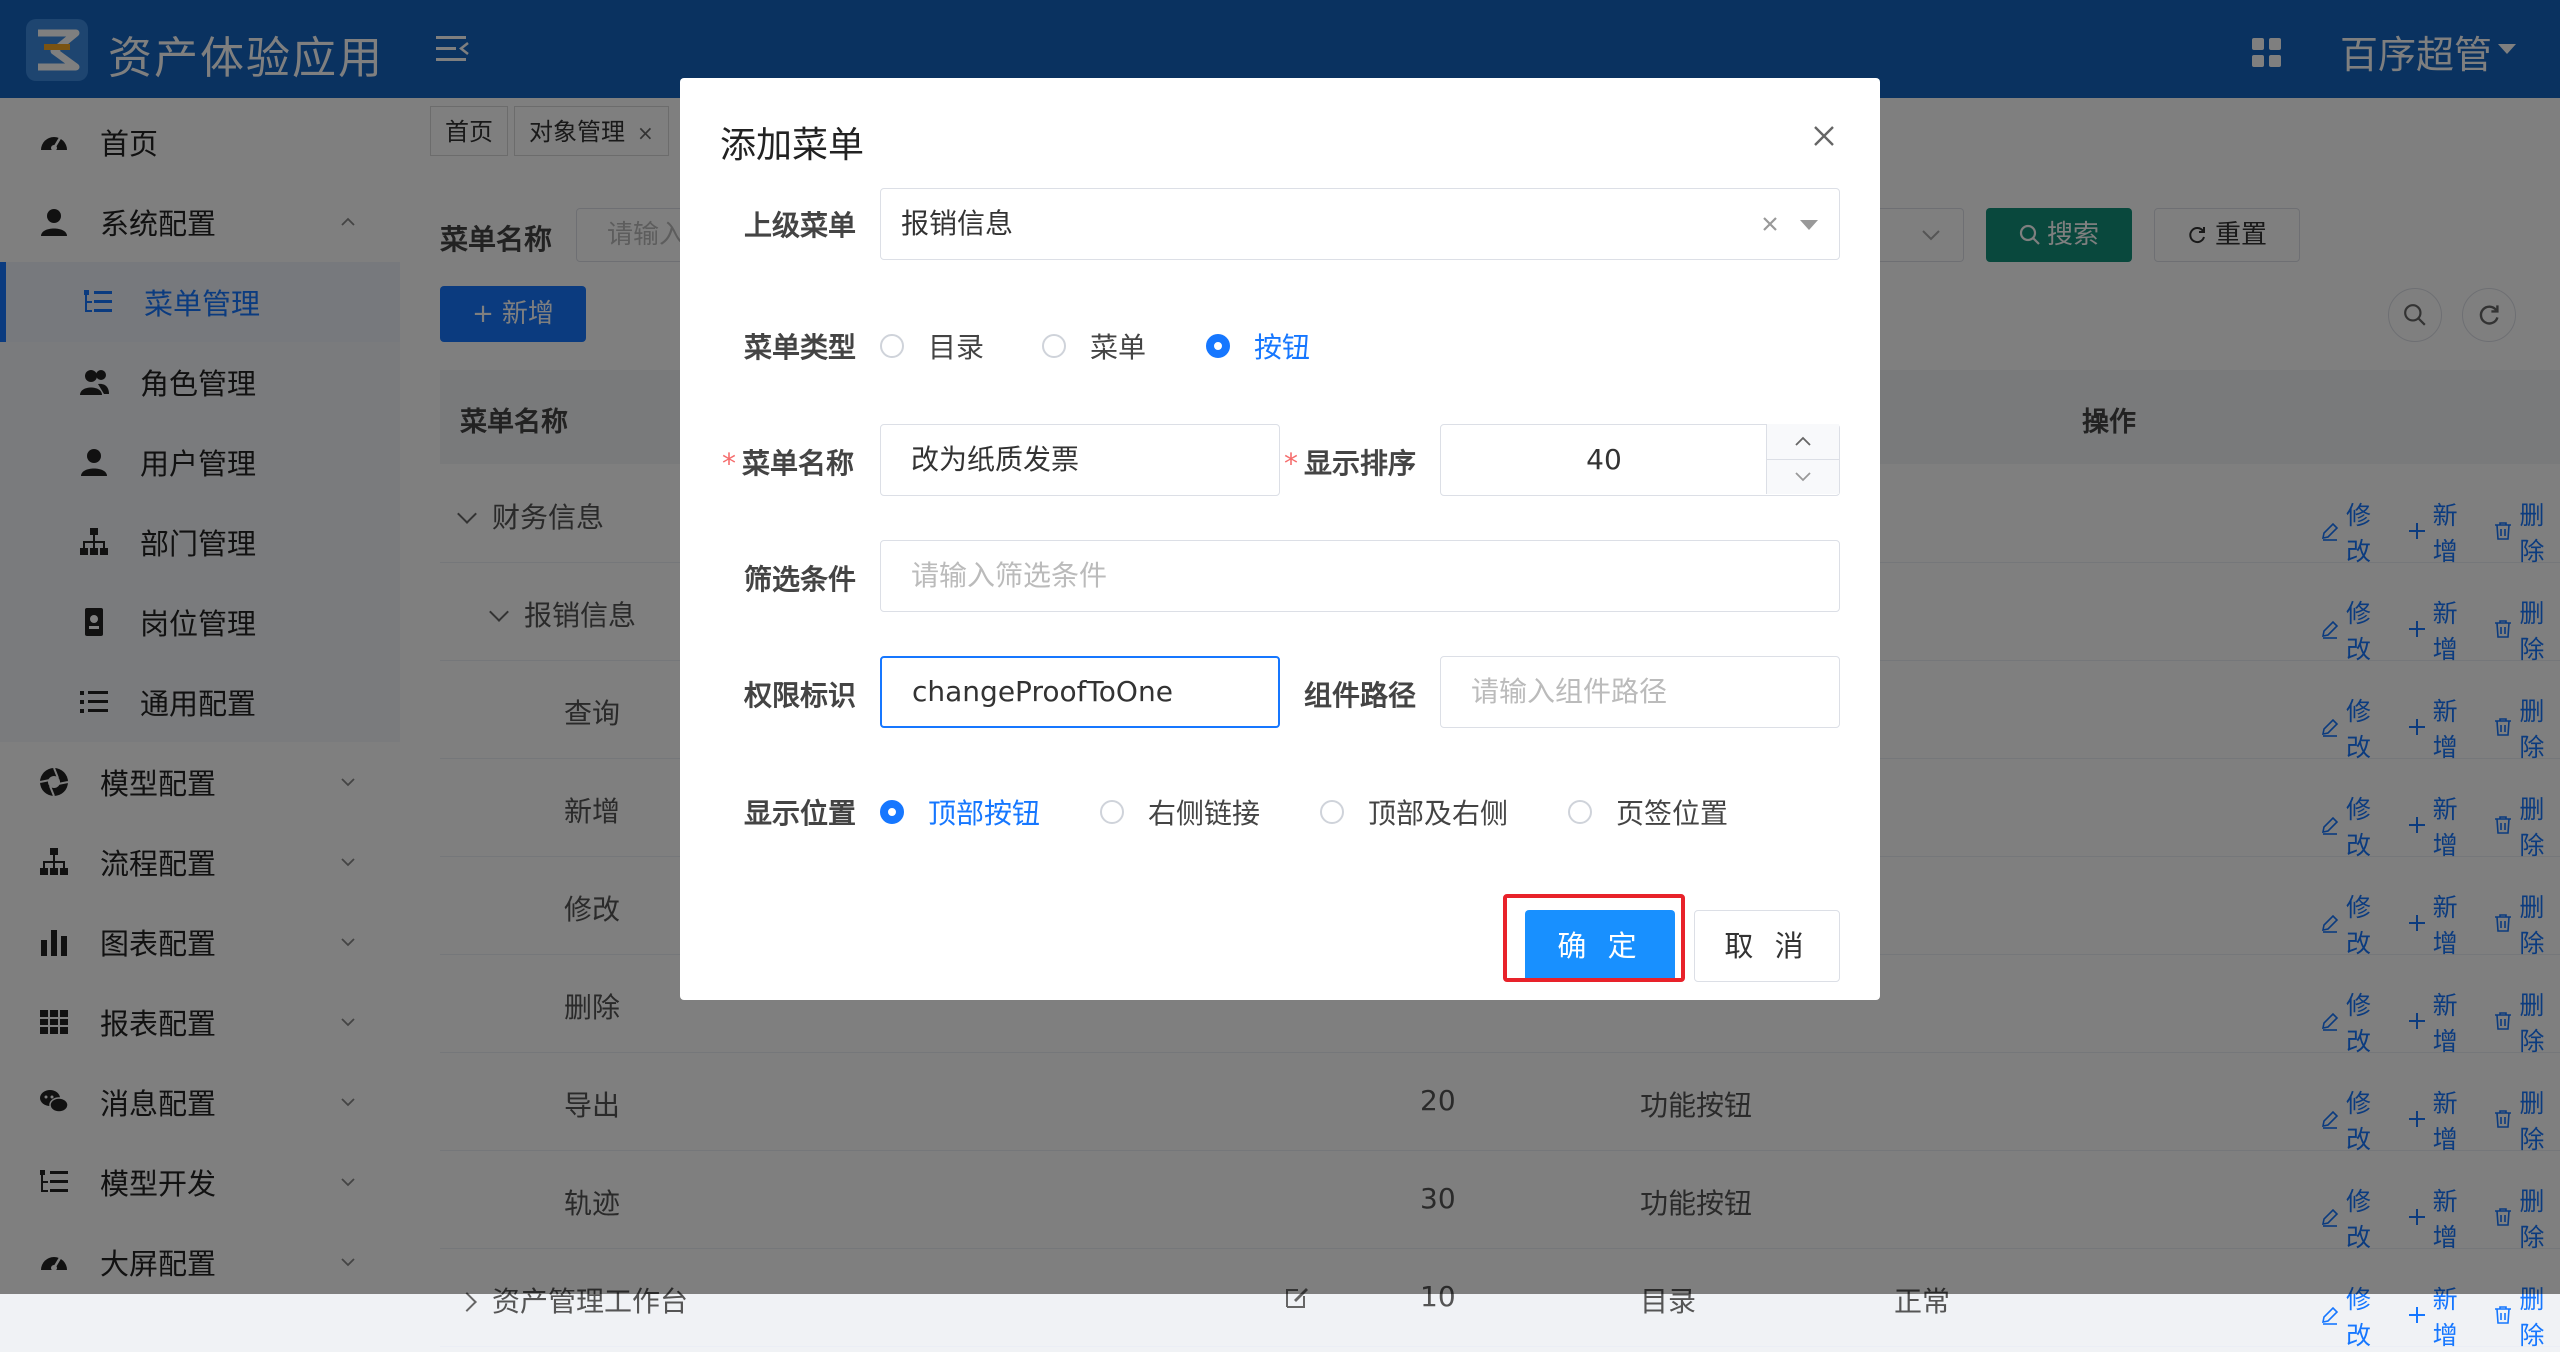 The height and width of the screenshot is (1352, 2560). Describe the element at coordinates (1767, 946) in the screenshot. I see `cancel-button: 取 消` at that location.